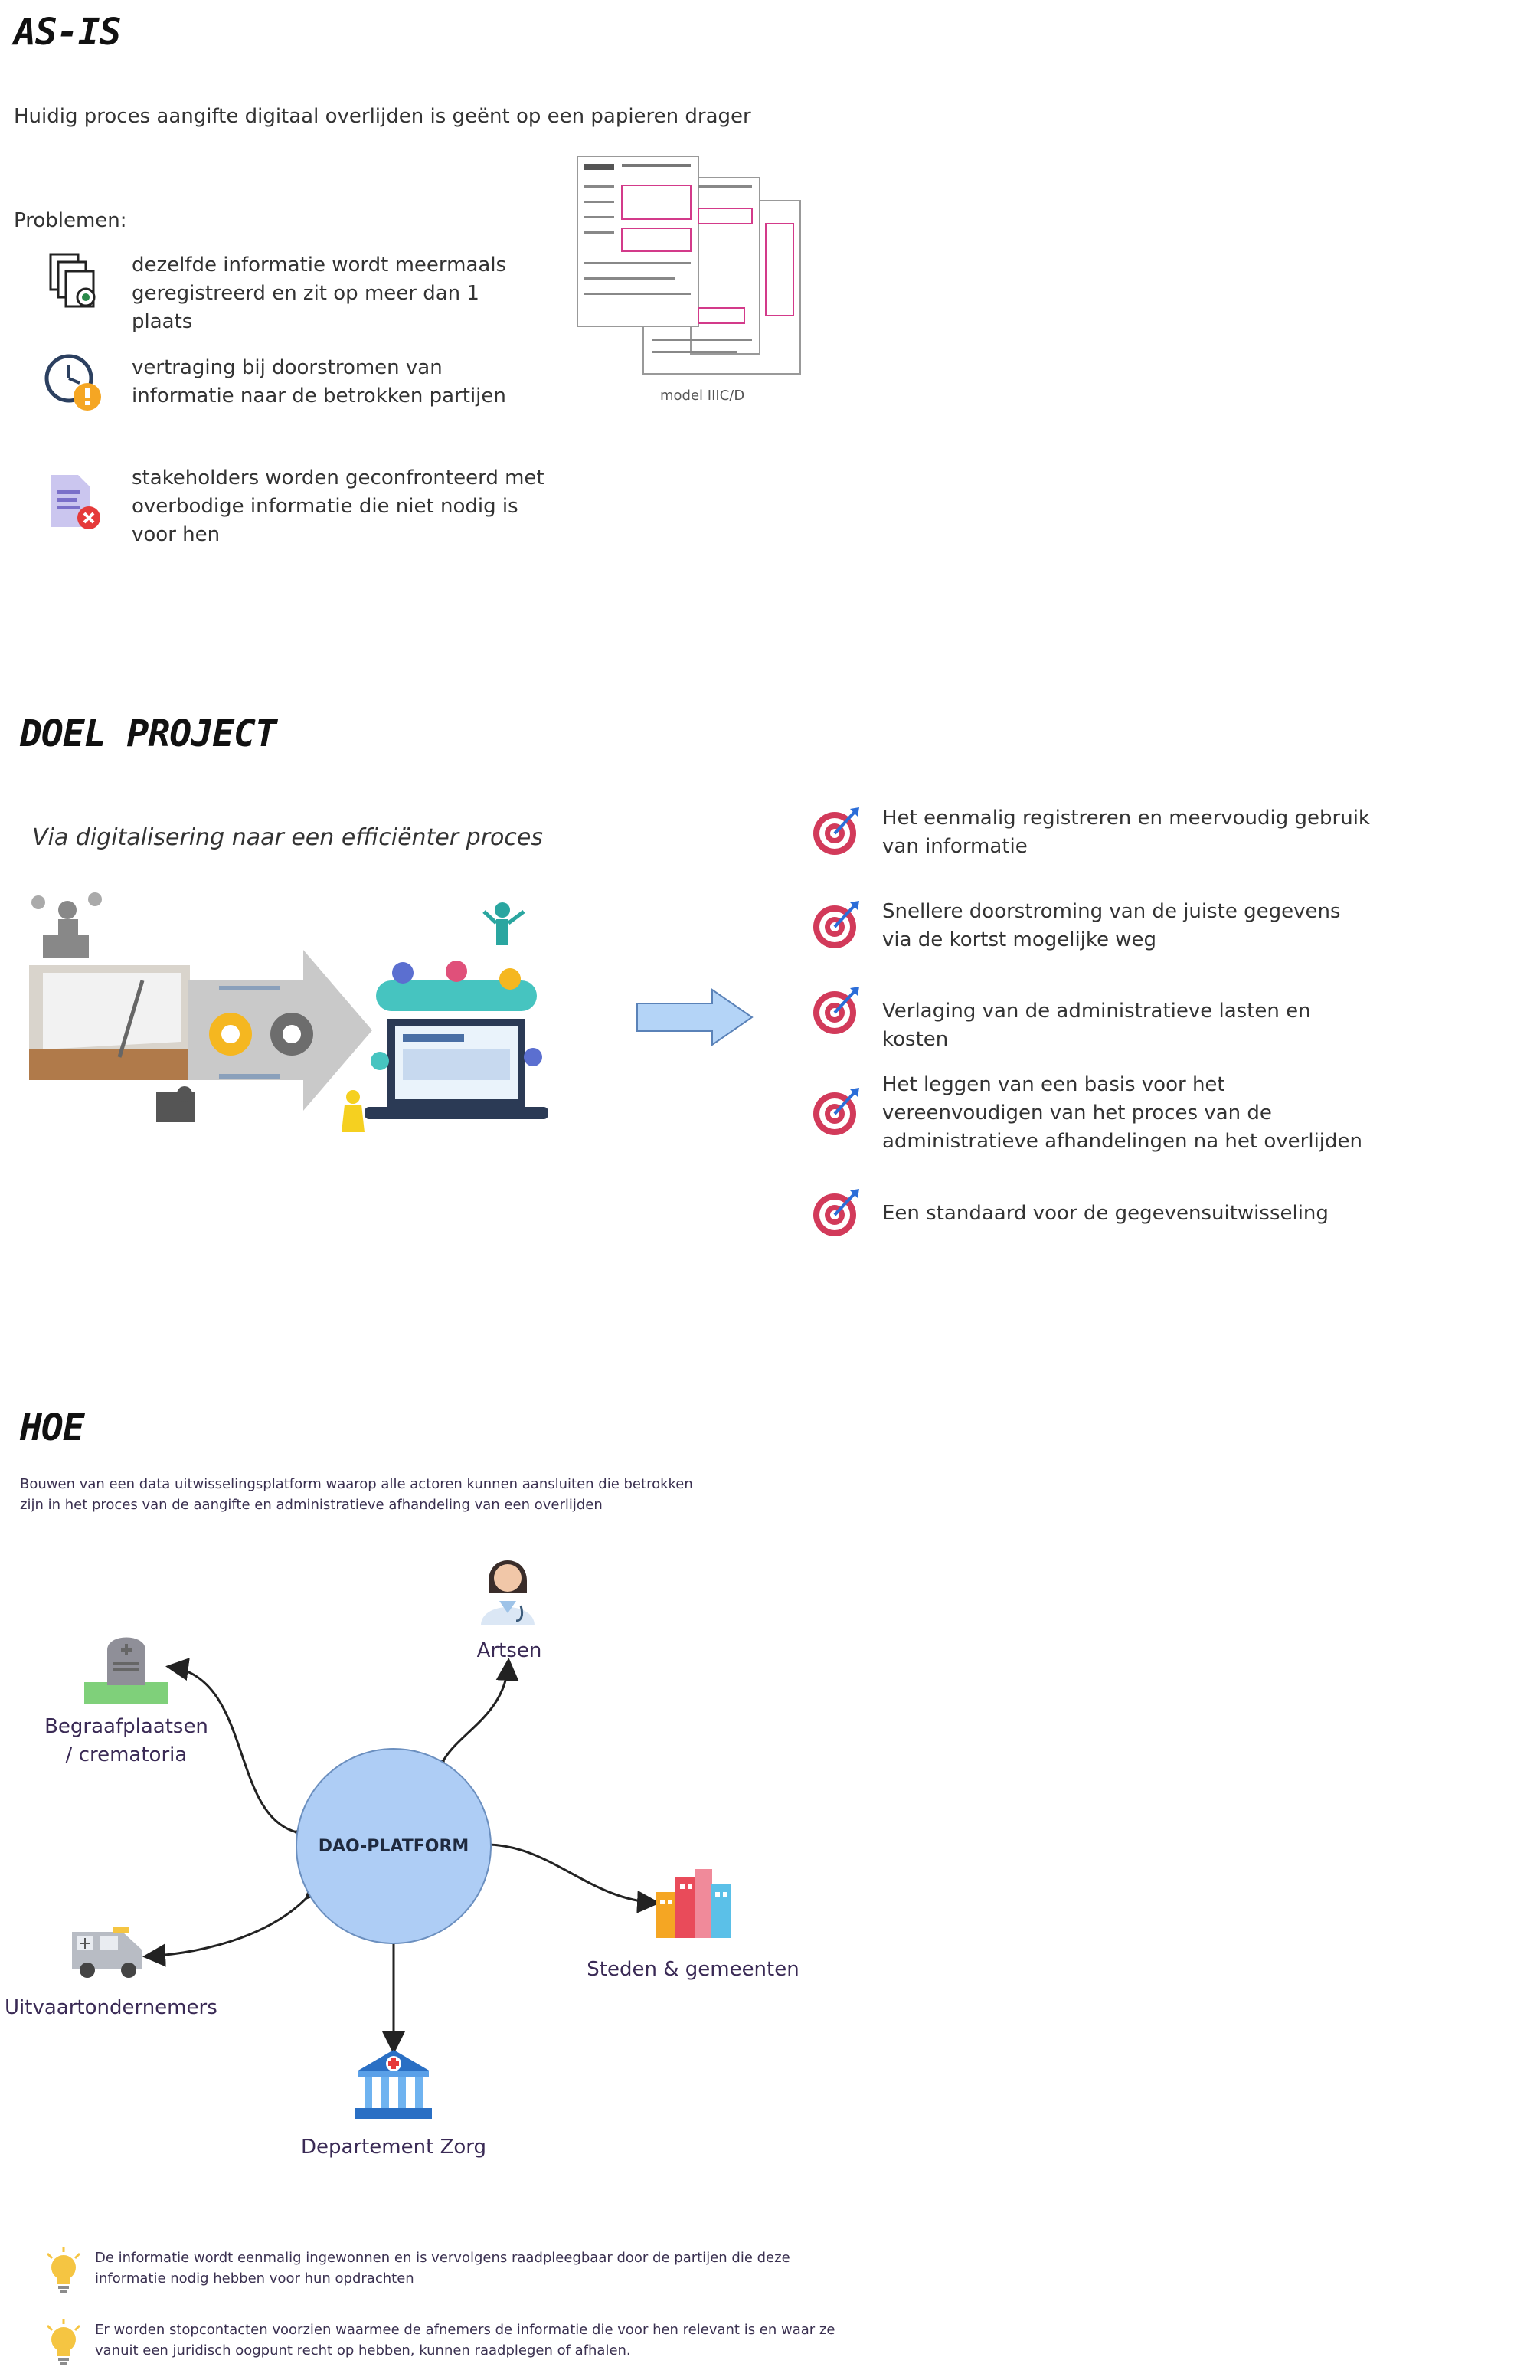 Image resolution: width=1540 pixels, height=2380 pixels. Describe the element at coordinates (148, 733) in the screenshot. I see `doel-title: DOEL PROJECT` at that location.